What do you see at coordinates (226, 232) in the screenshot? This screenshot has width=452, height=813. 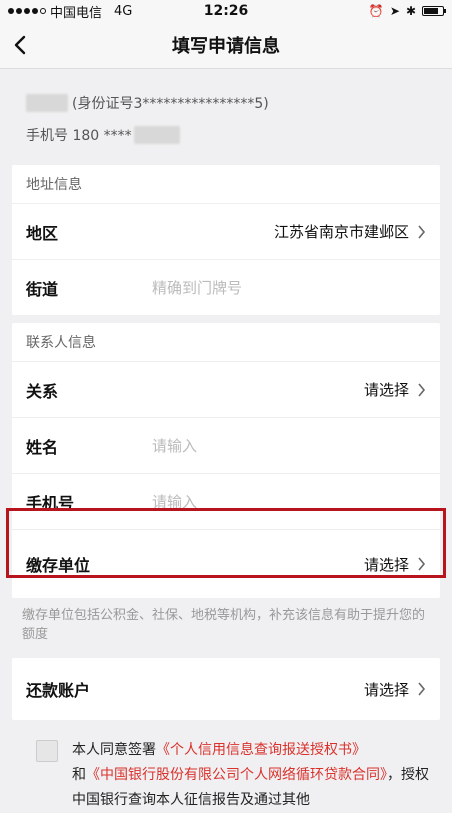 I see `region-row: 地区 江苏省南京市建邺区` at bounding box center [226, 232].